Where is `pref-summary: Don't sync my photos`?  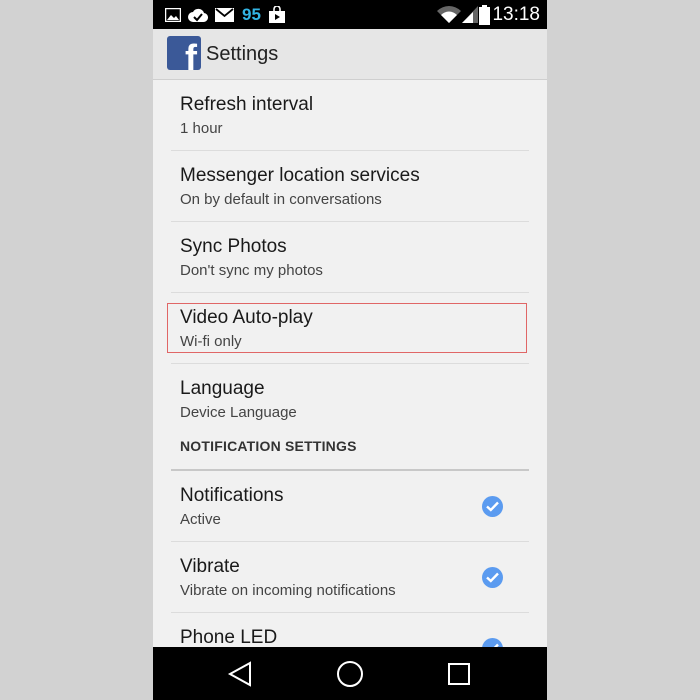 pref-summary: Don't sync my photos is located at coordinates (251, 270).